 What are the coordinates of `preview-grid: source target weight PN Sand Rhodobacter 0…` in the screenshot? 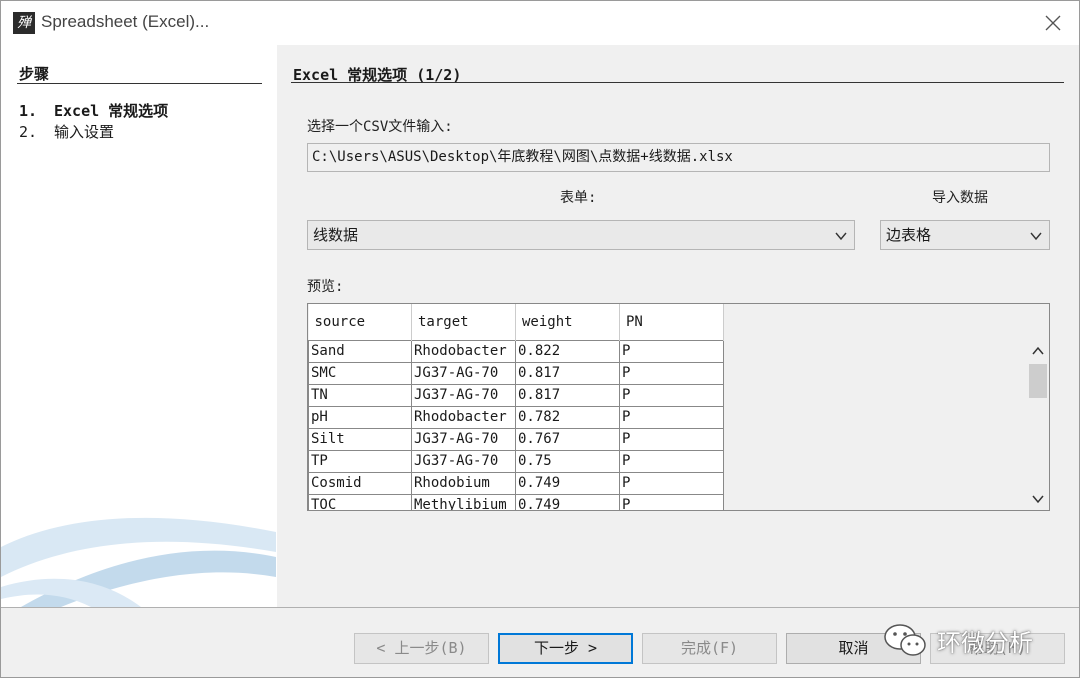 It's located at (516, 407).